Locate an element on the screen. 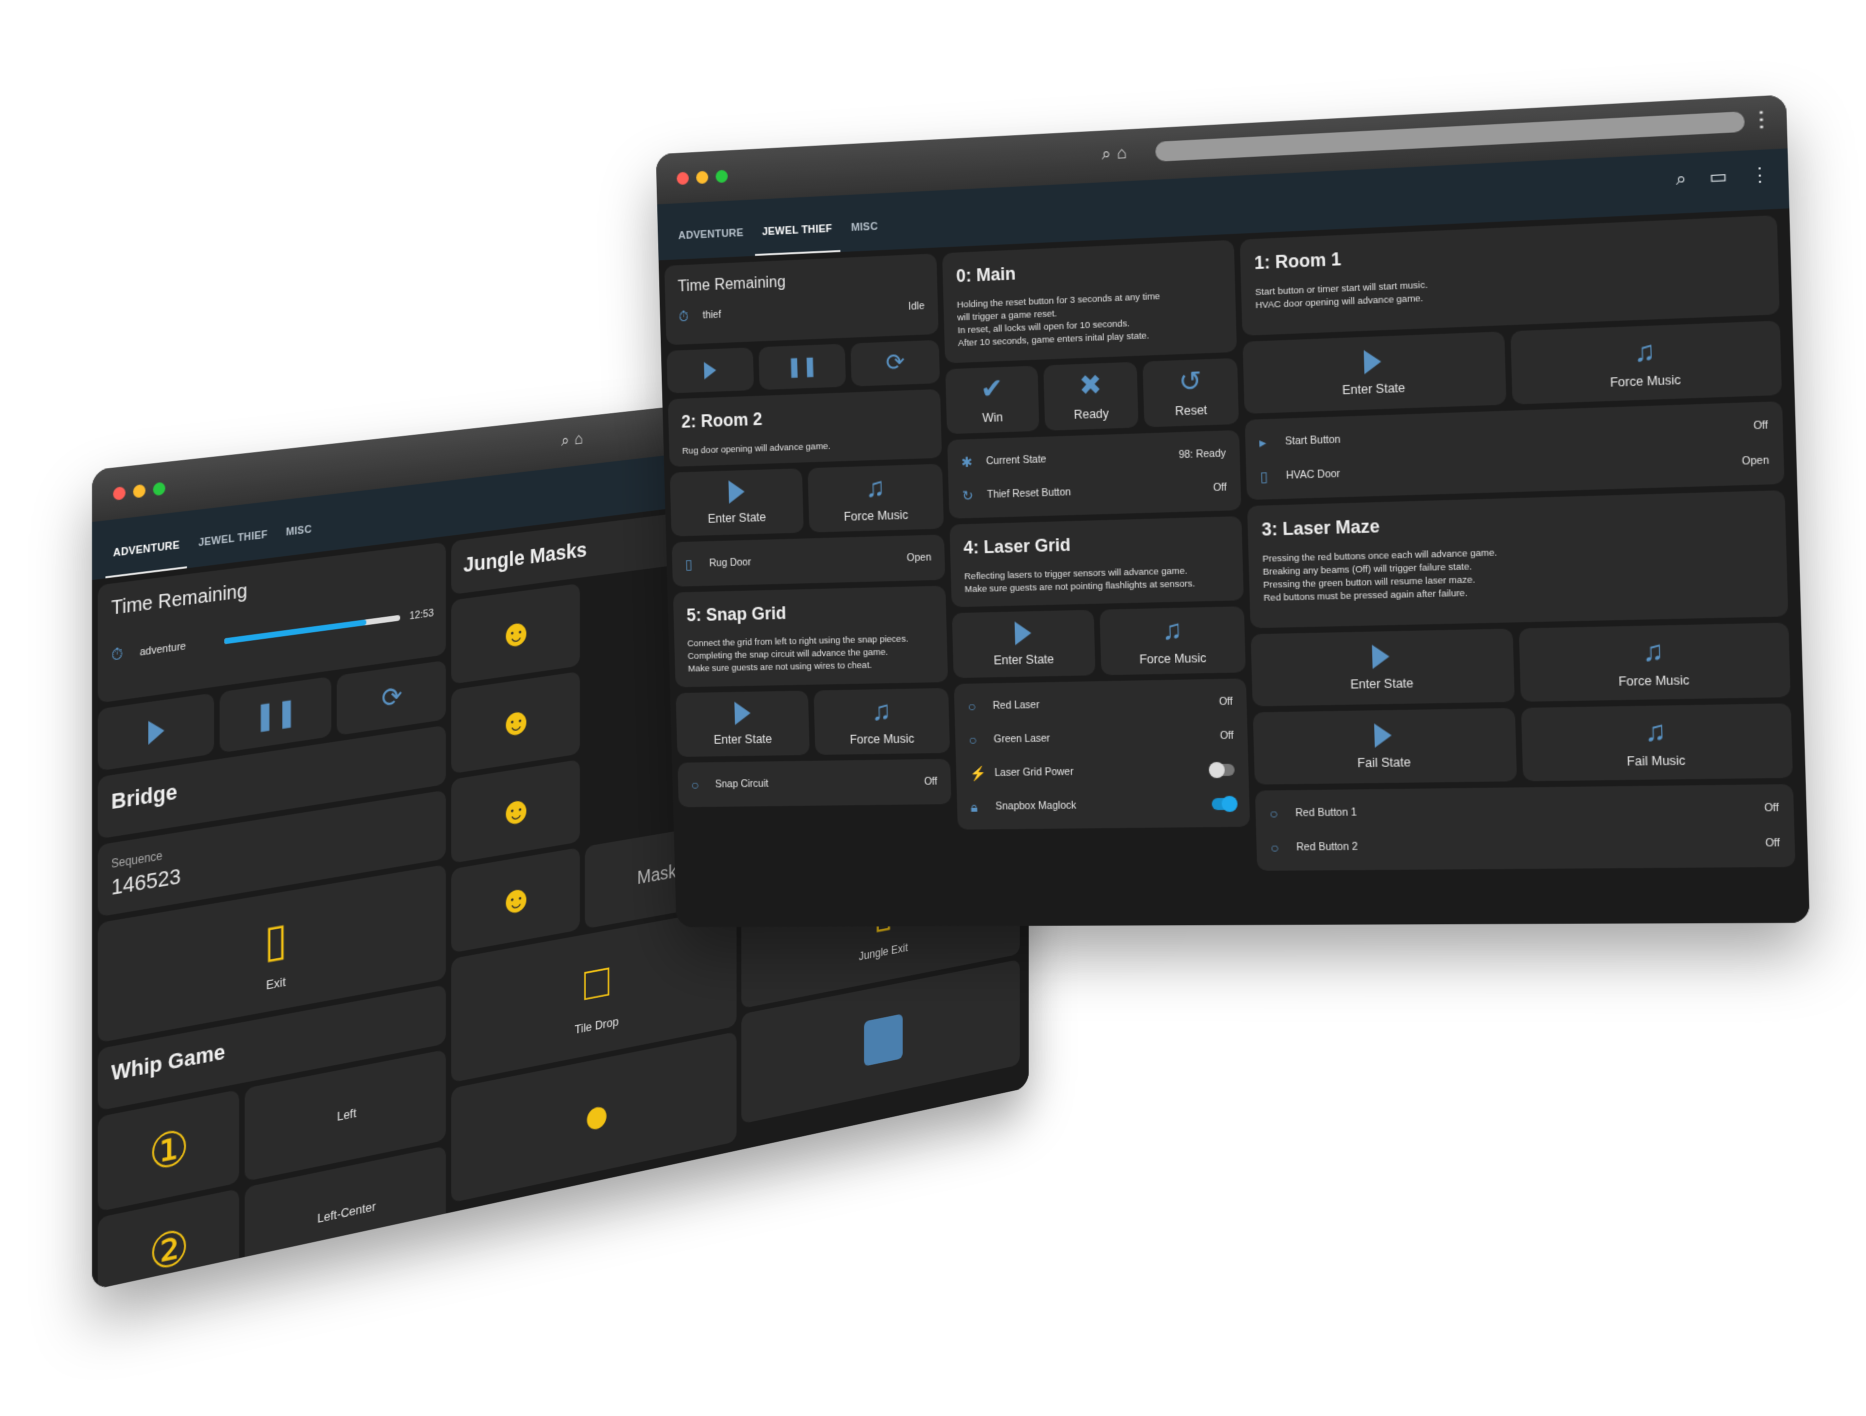 This screenshot has width=1866, height=1416. refresh-icon: ↻ is located at coordinates (967, 495).